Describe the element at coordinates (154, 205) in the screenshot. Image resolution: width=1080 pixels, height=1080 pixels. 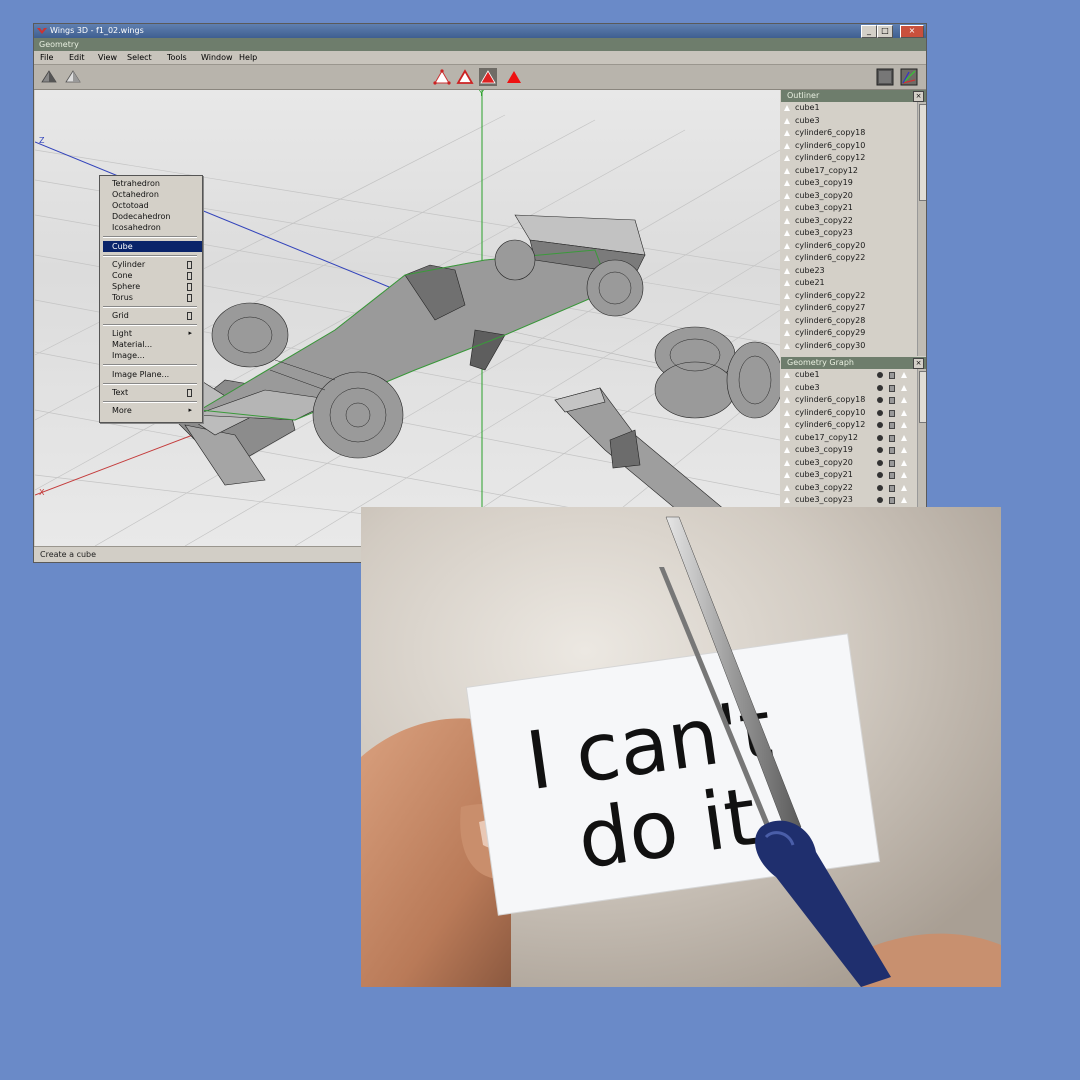
I see `menu-item-octotoad: Octotoad` at that location.